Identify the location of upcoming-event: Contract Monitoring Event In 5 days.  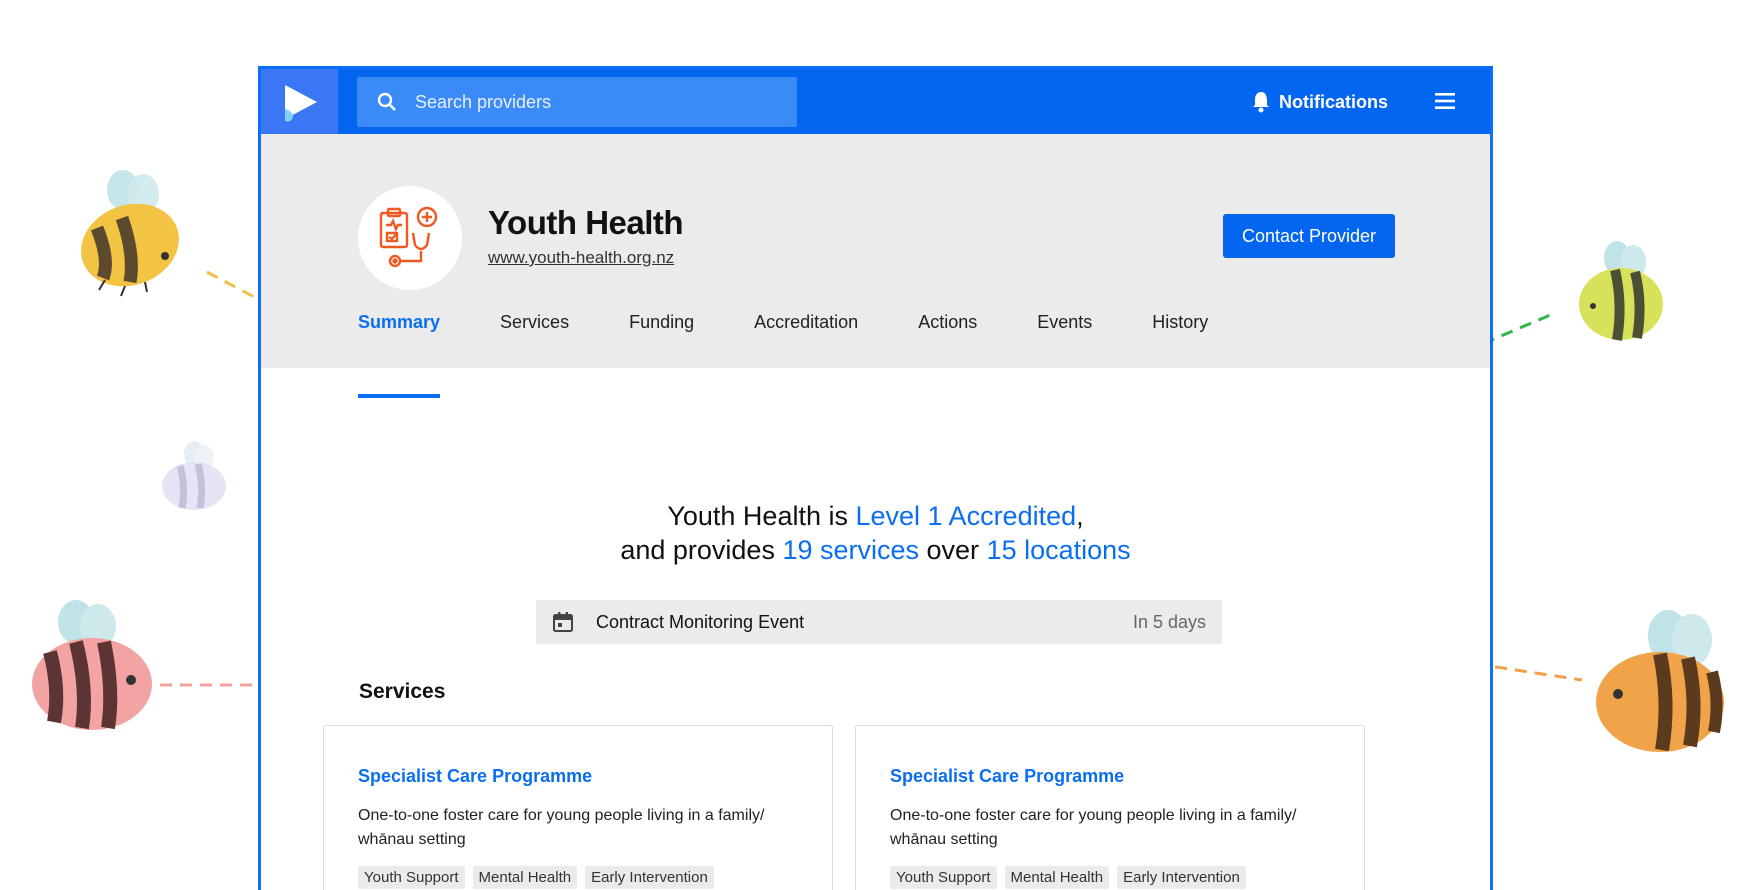
(879, 622).